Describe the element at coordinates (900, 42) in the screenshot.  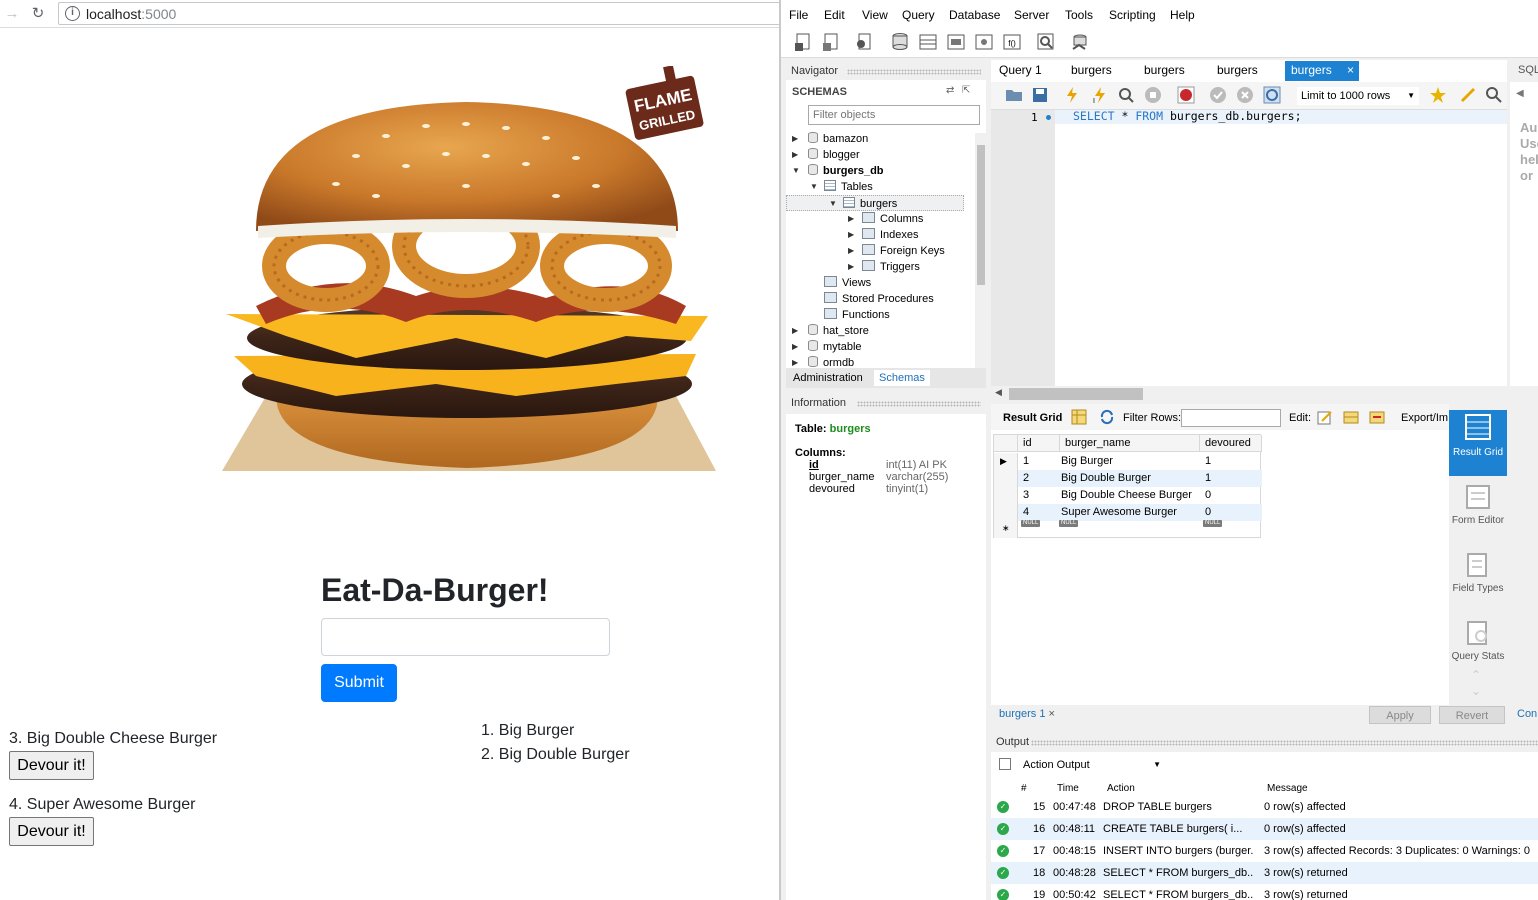
I see `create-schema-icon` at that location.